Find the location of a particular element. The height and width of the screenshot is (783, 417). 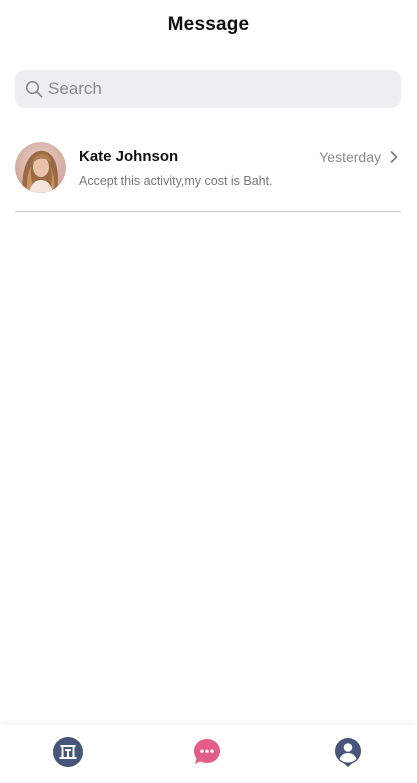

search-input is located at coordinates (218, 89).